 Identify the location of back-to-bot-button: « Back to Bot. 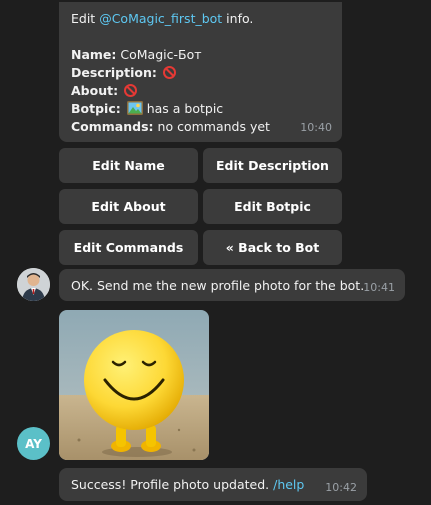
(272, 247).